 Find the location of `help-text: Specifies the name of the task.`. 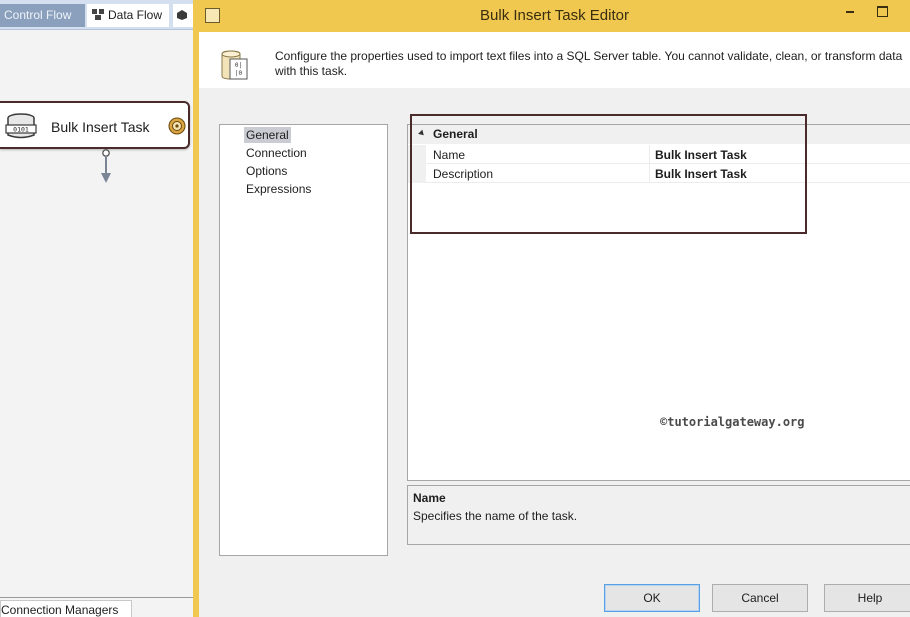

help-text: Specifies the name of the task. is located at coordinates (495, 516).